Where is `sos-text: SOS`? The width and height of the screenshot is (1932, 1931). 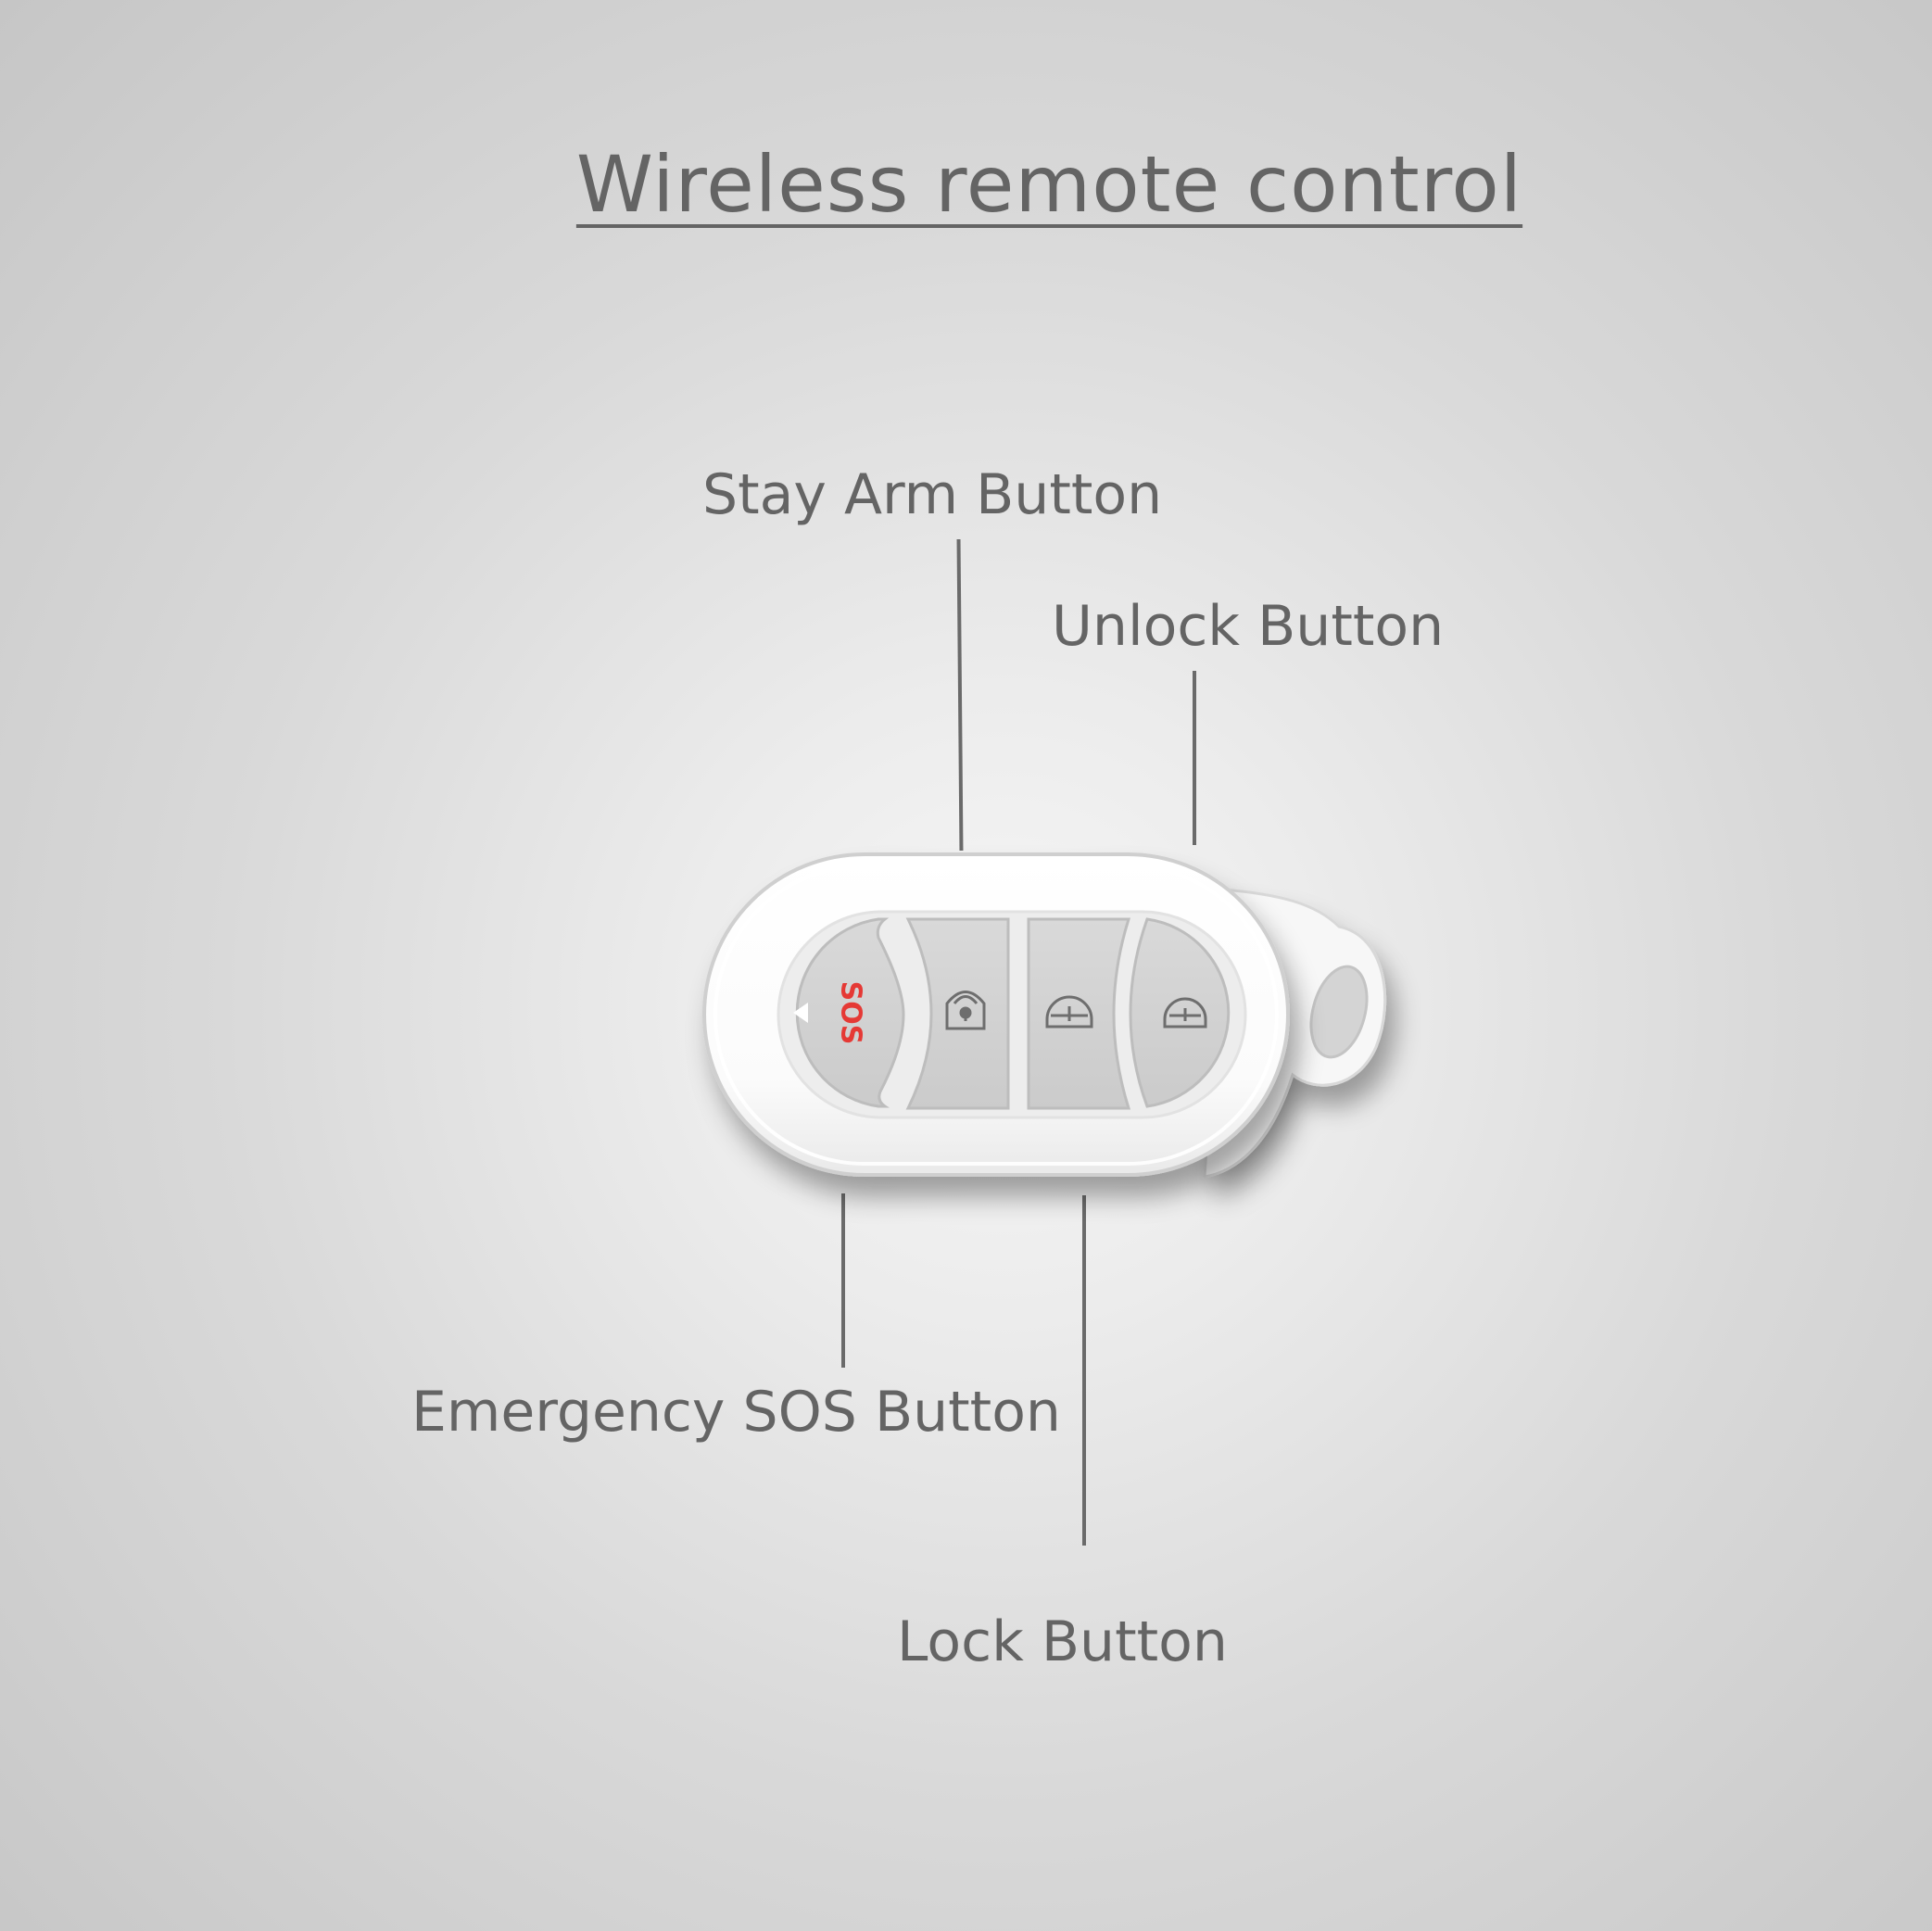
sos-text: SOS is located at coordinates (851, 1013).